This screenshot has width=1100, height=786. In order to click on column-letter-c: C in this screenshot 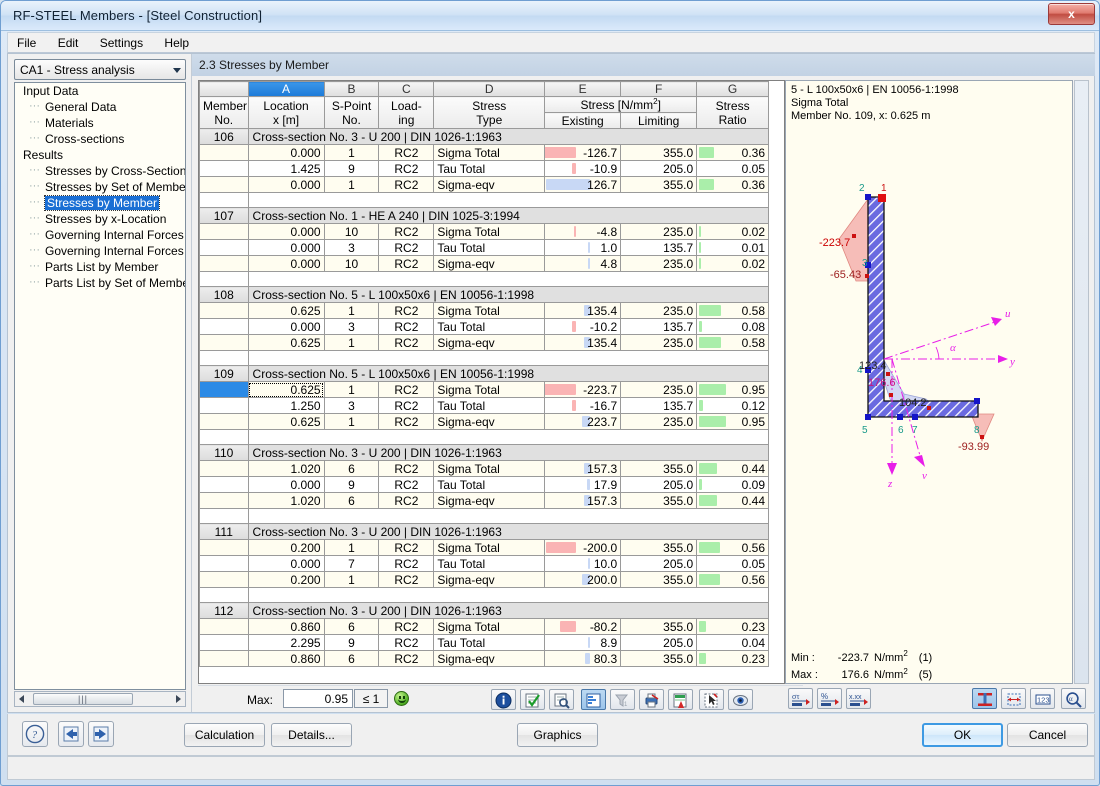, I will do `click(406, 89)`.